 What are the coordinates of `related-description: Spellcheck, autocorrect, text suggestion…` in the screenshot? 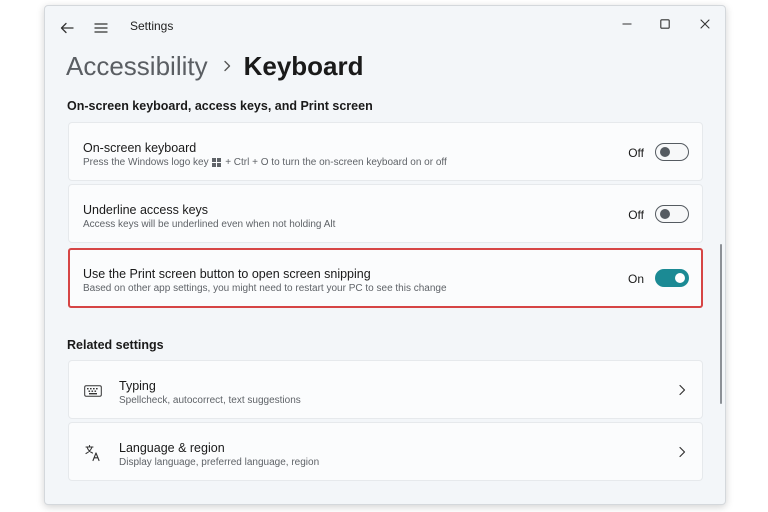 It's located at (210, 400).